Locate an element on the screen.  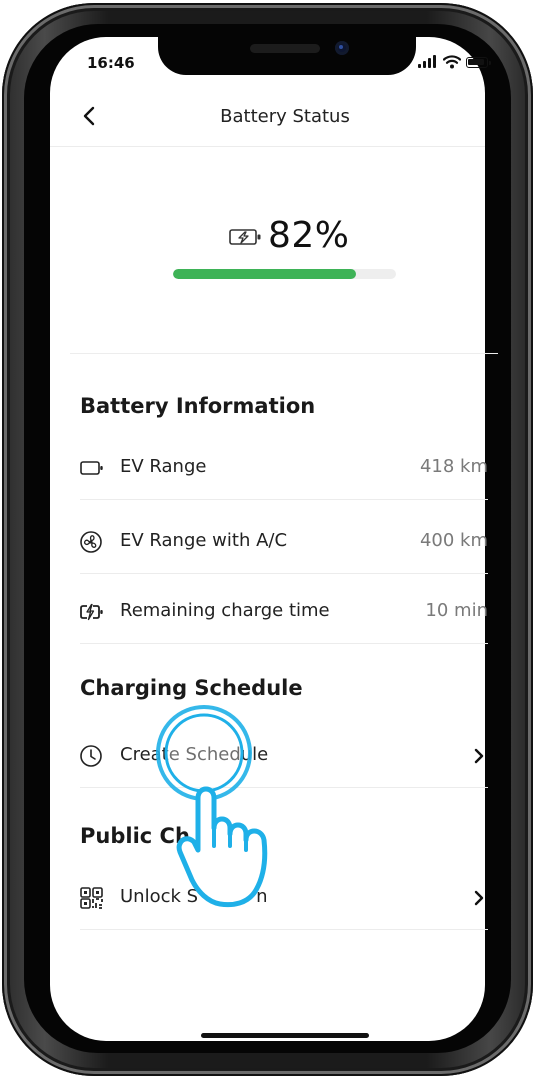
create-schedule-row: Create Schedule is located at coordinates (284, 756).